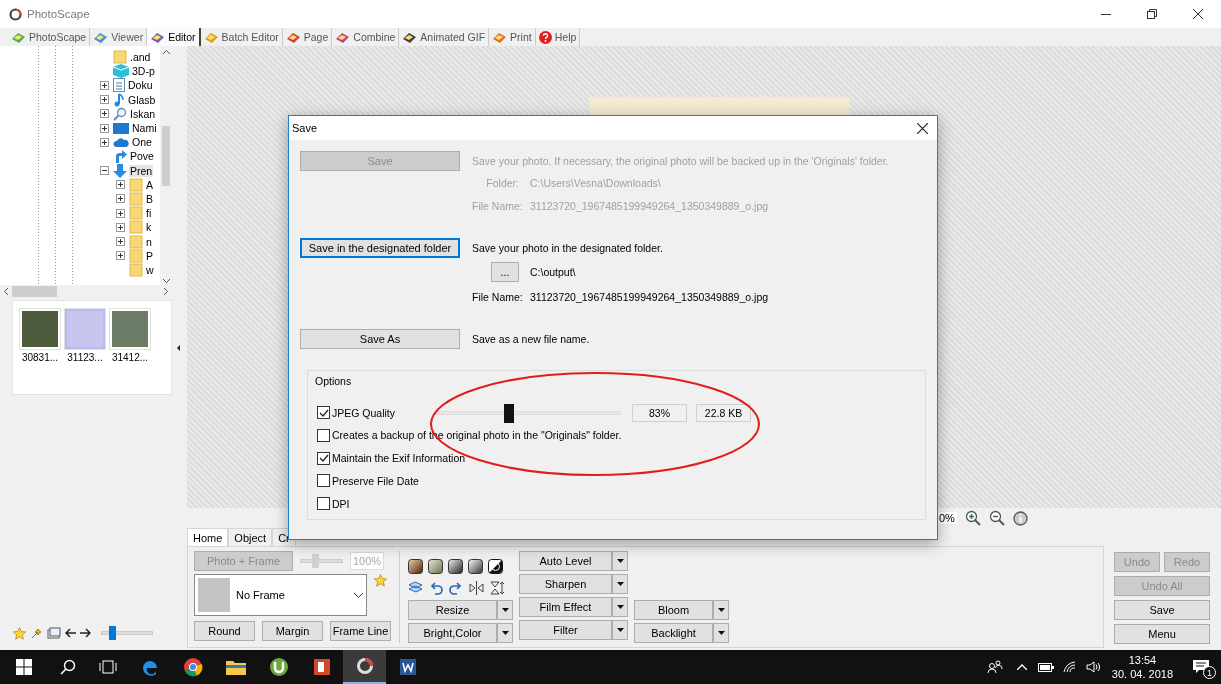 This screenshot has height=684, width=1221. I want to click on frame-button: Margin, so click(292, 631).